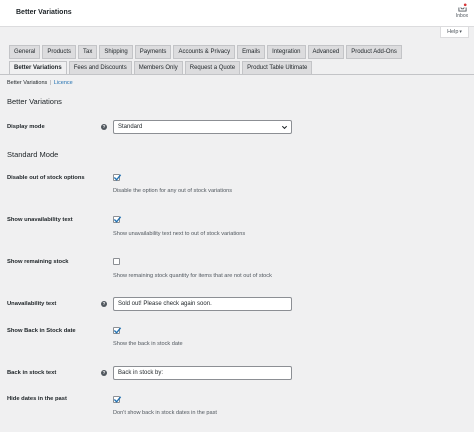  Describe the element at coordinates (130, 127) in the screenshot. I see `display-mode-value: Standard` at that location.